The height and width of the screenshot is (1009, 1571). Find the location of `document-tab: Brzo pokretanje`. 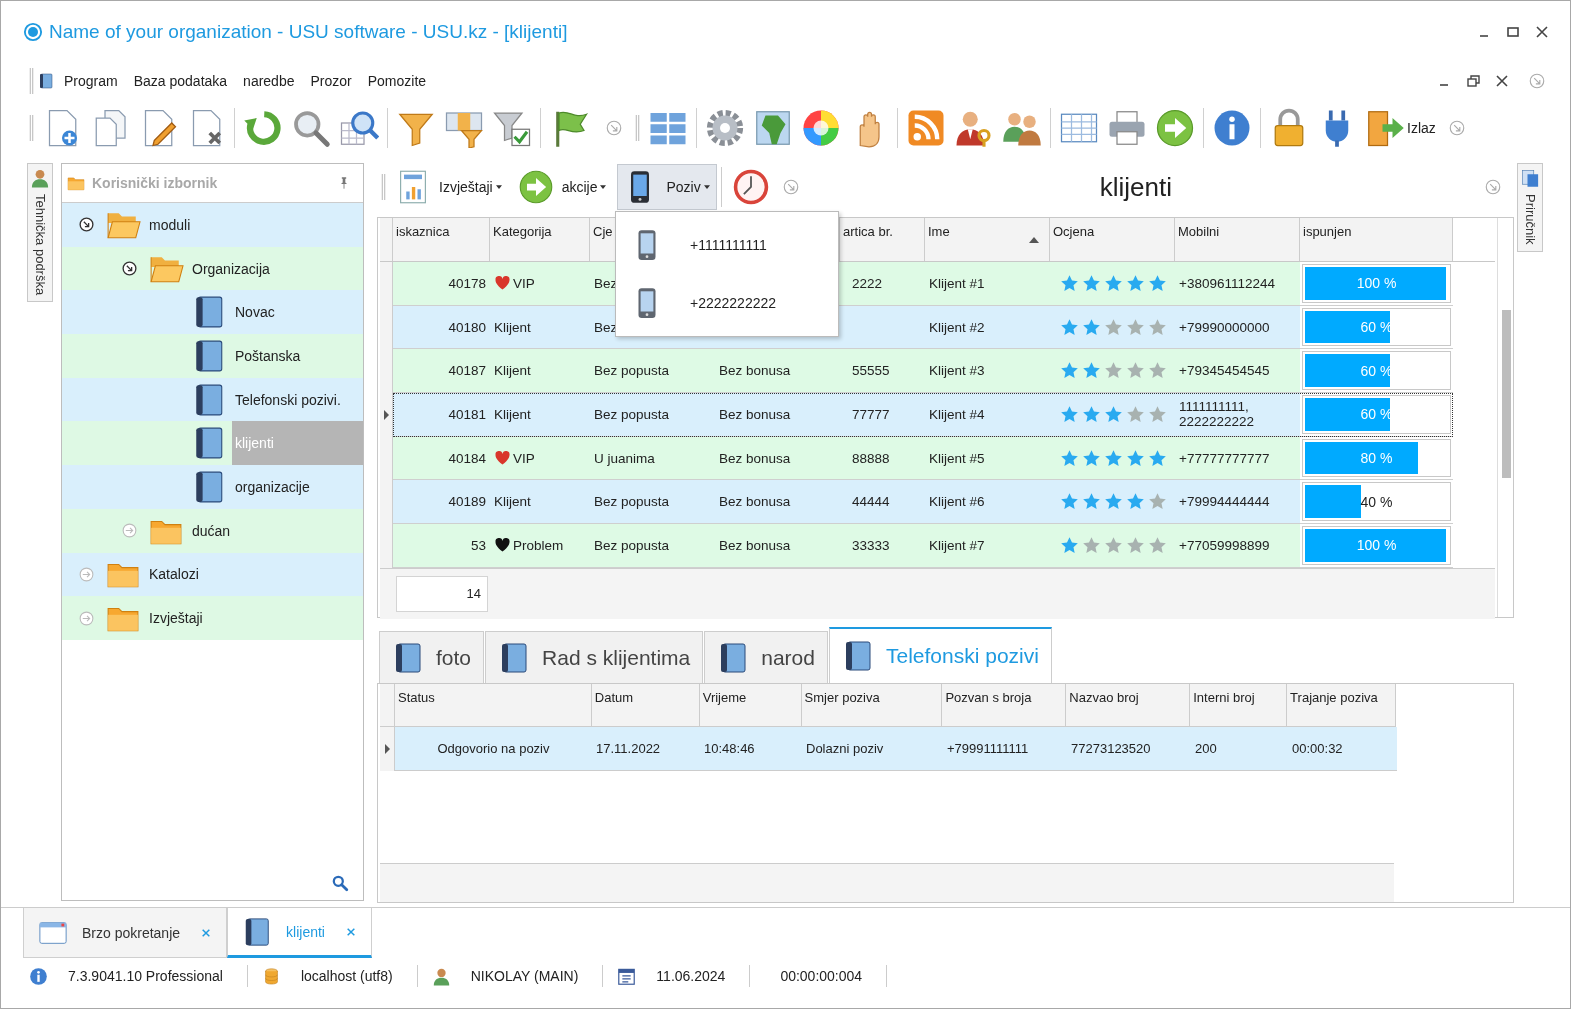

document-tab: Brzo pokretanje is located at coordinates (125, 933).